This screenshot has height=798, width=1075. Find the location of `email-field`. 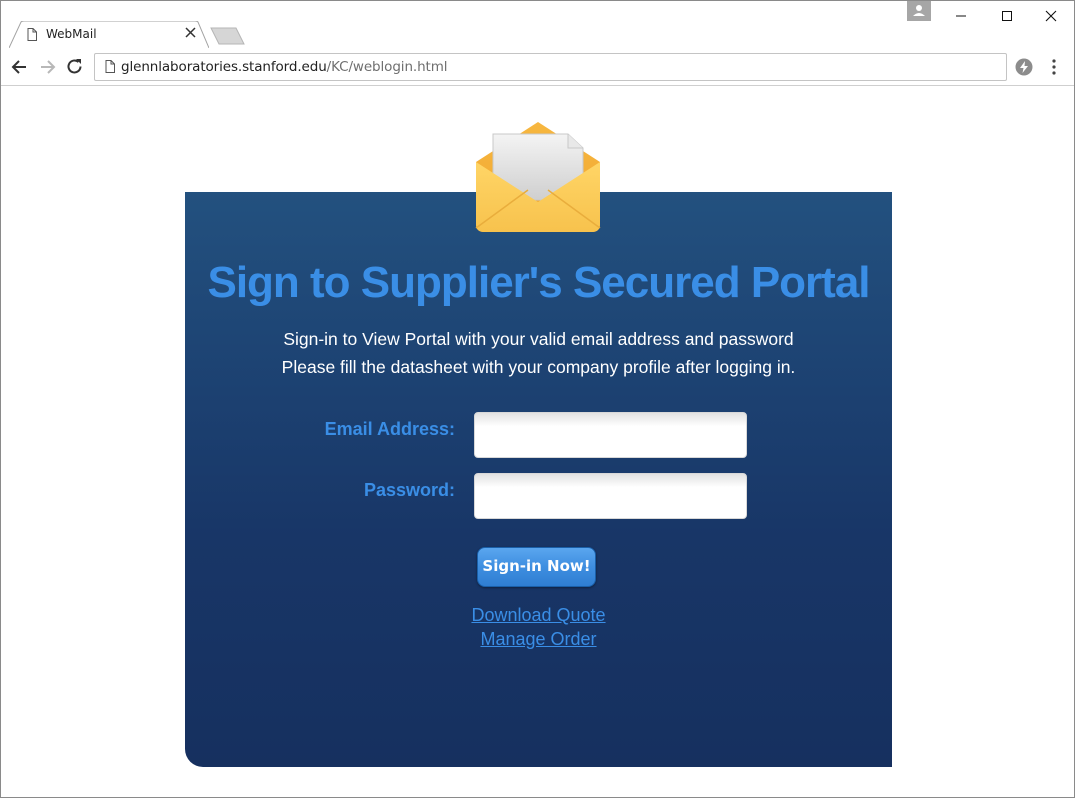

email-field is located at coordinates (610, 435).